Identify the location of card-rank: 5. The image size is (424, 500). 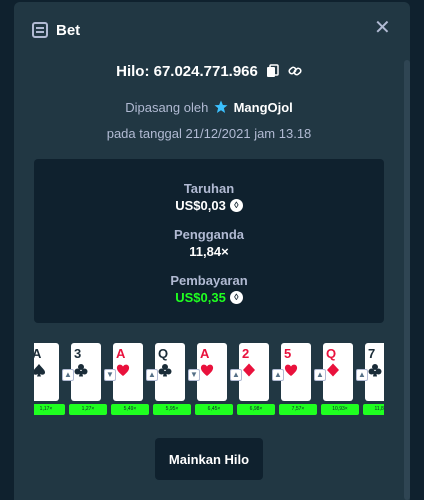
(288, 353).